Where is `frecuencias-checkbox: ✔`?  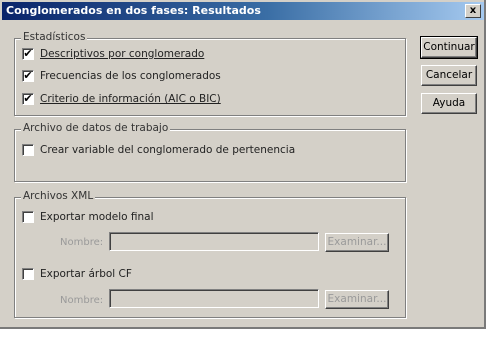
frecuencias-checkbox: ✔ is located at coordinates (28, 76).